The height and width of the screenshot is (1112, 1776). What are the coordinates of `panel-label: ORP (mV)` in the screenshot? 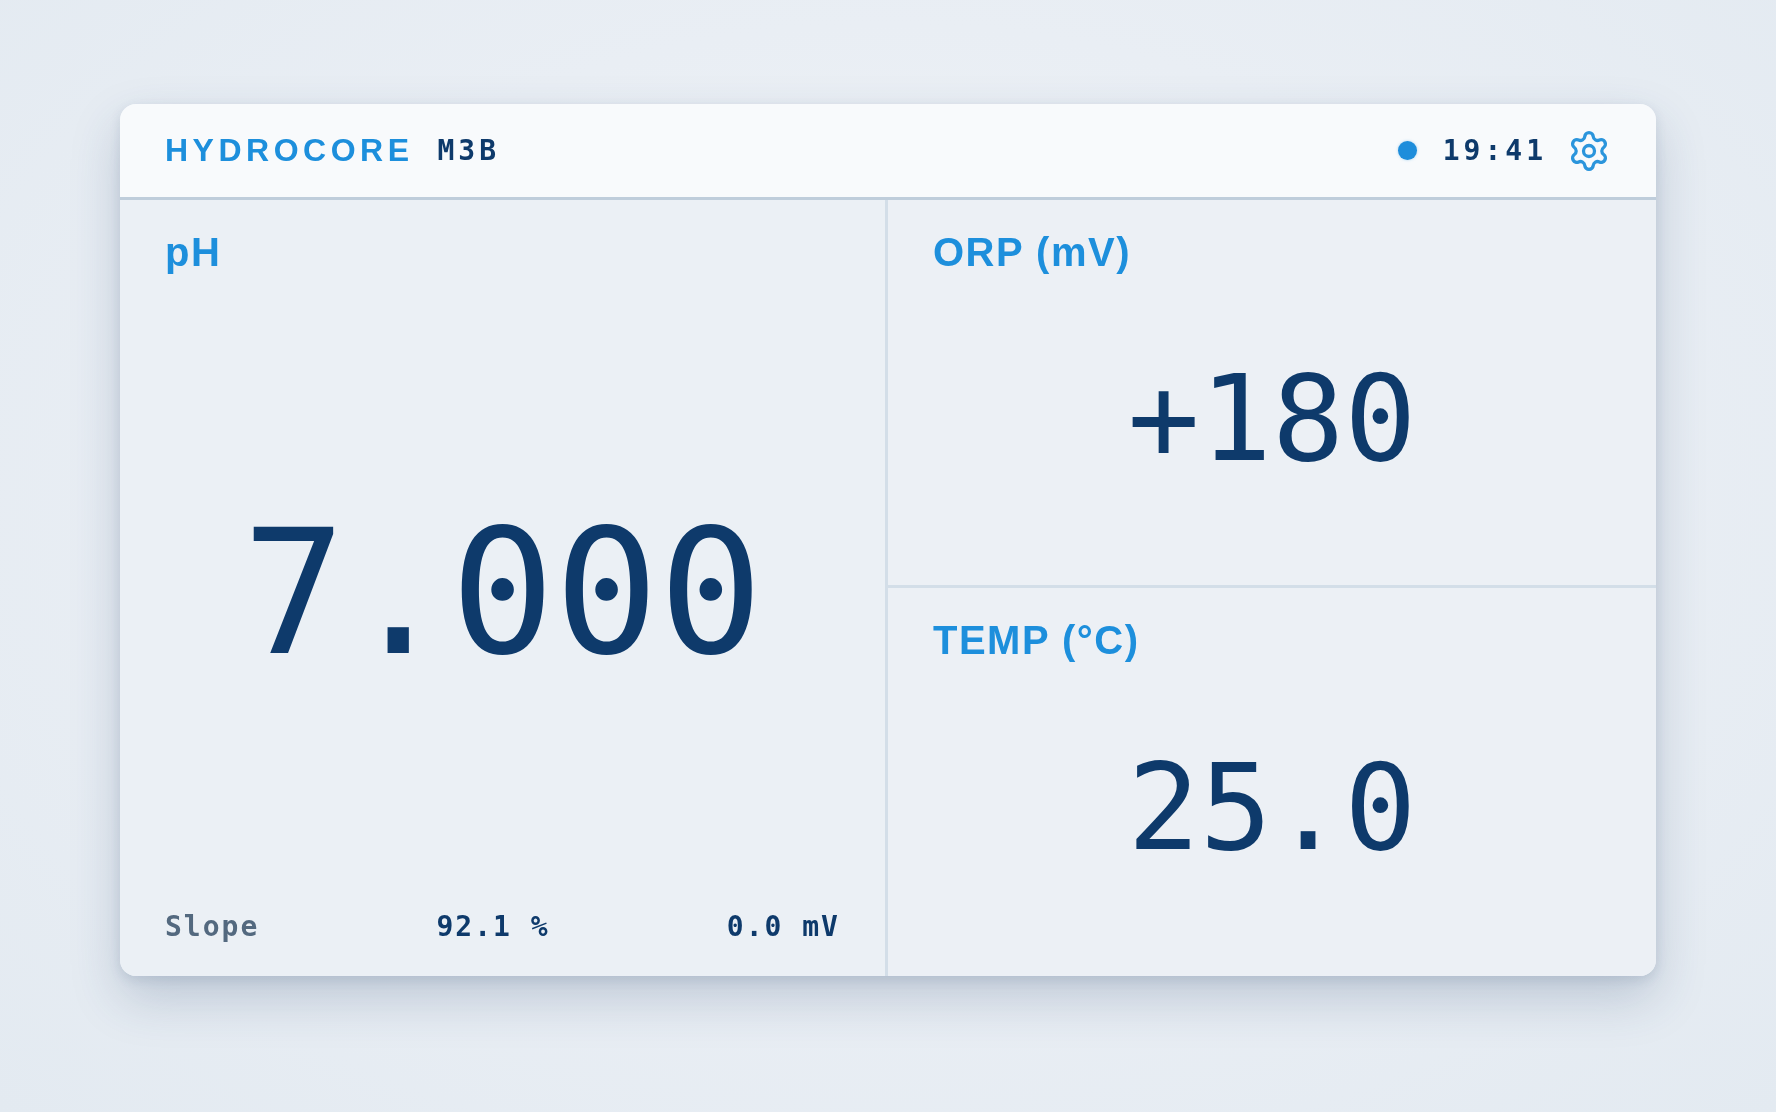 It's located at (1032, 252).